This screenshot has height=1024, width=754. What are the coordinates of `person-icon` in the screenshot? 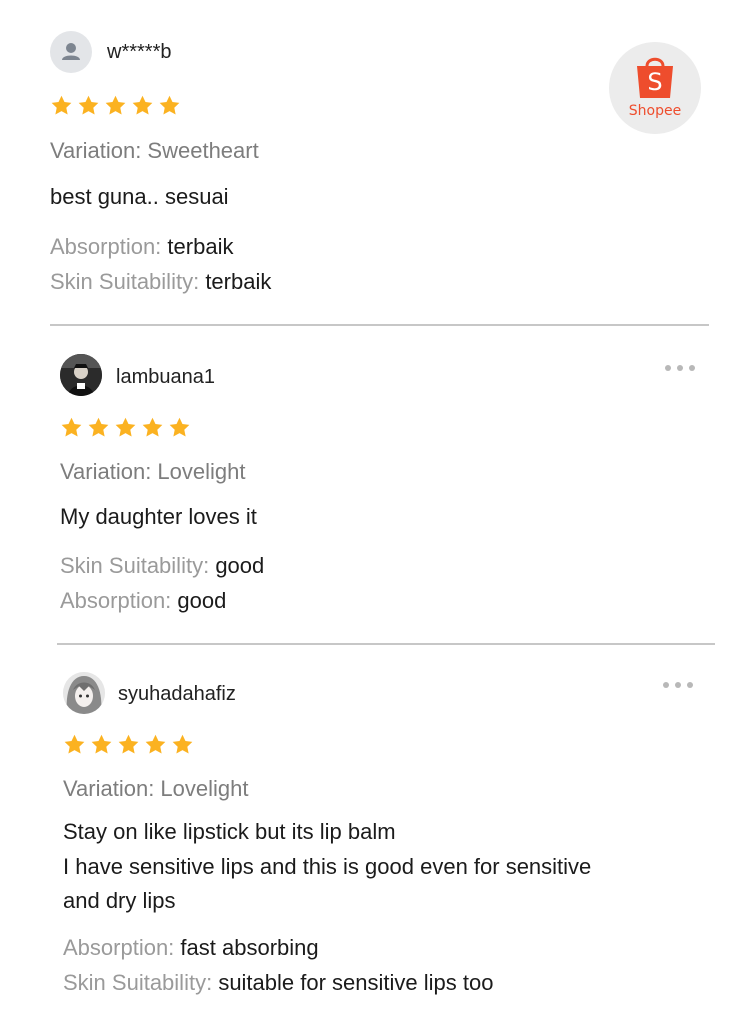 It's located at (71, 51).